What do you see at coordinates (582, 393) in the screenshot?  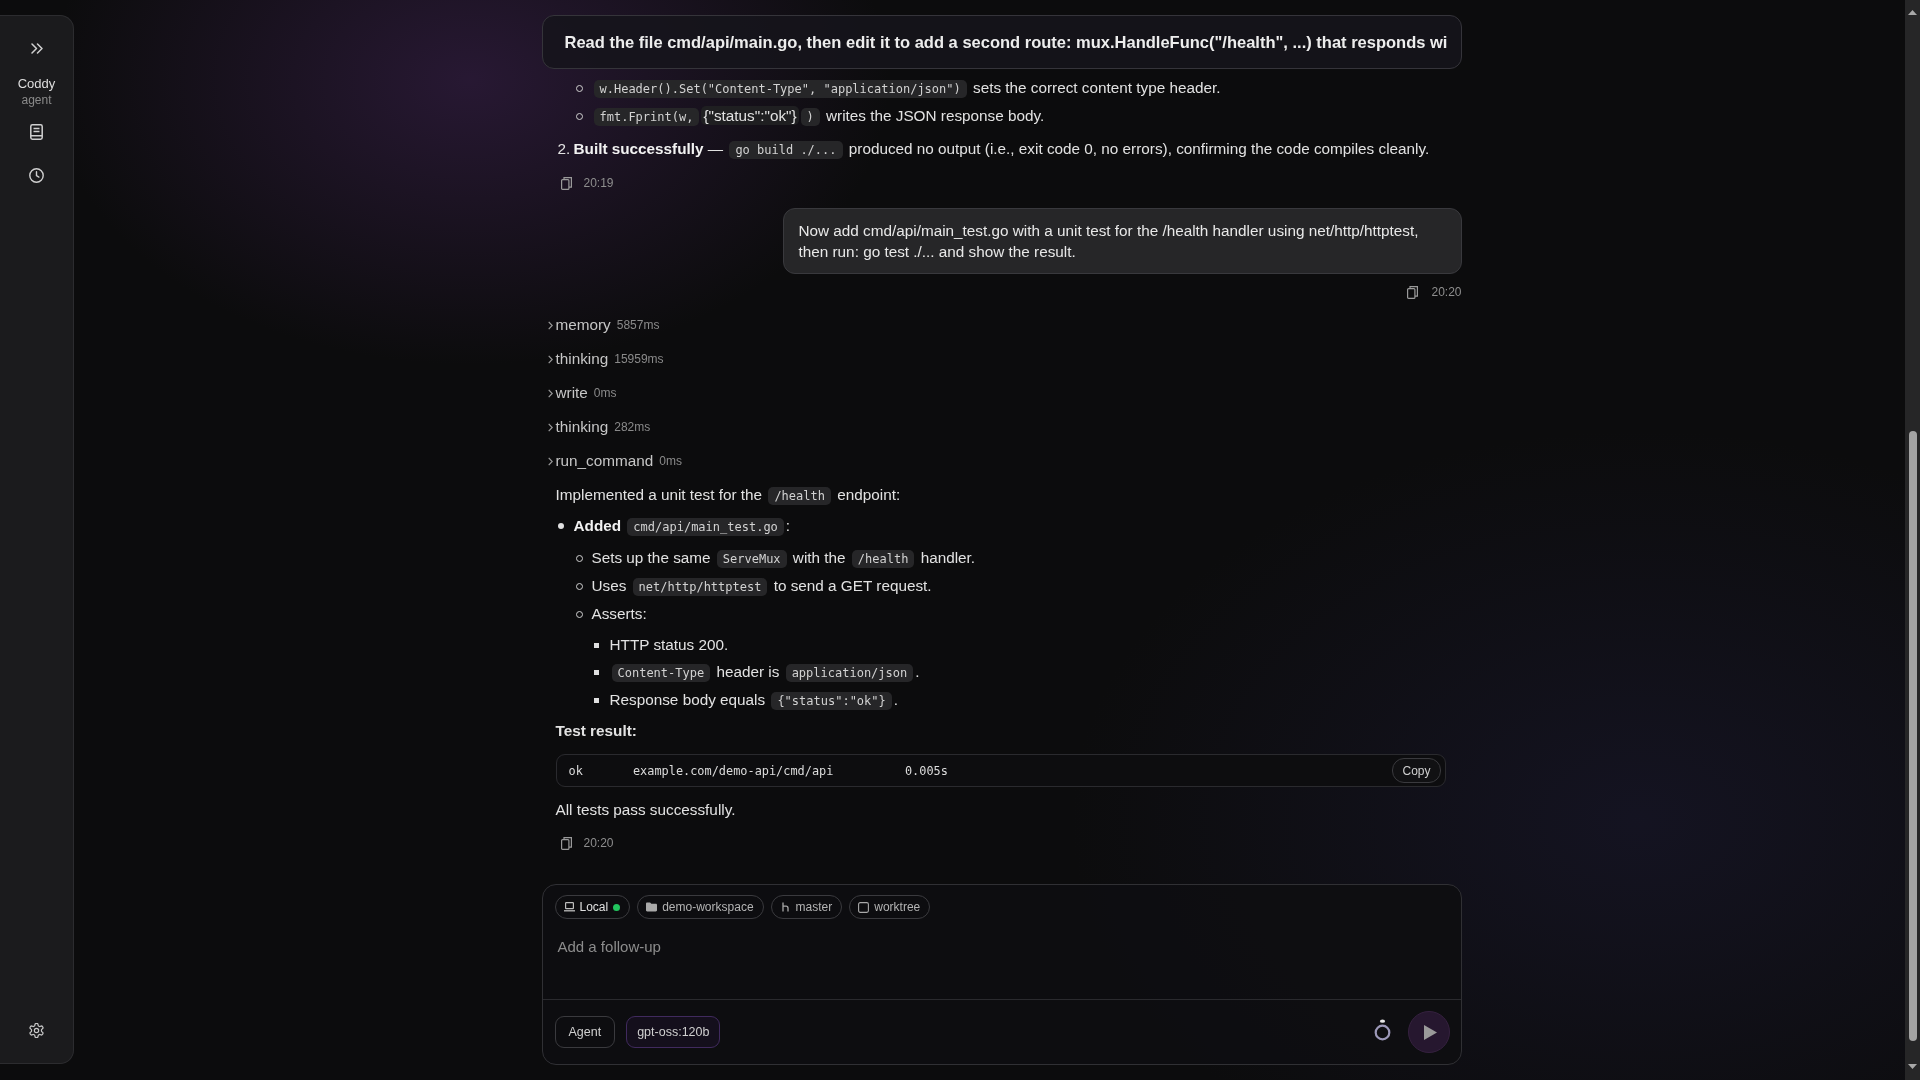 I see `tool-call-toggle: write 0ms` at bounding box center [582, 393].